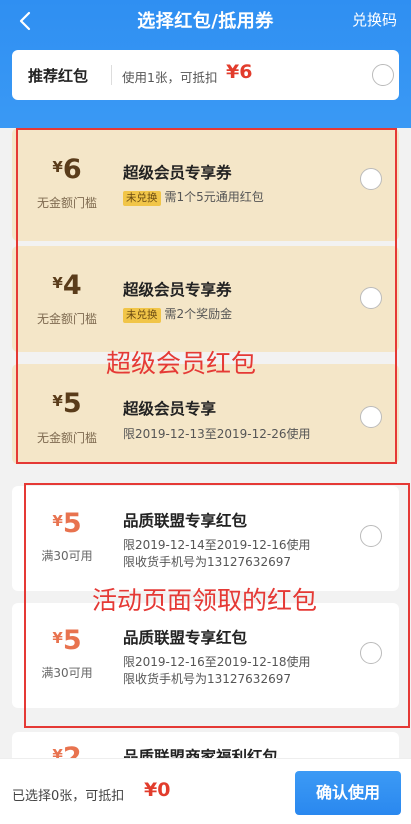 The image size is (411, 824). I want to click on page-title: 选择红包/抵用券, so click(205, 21).